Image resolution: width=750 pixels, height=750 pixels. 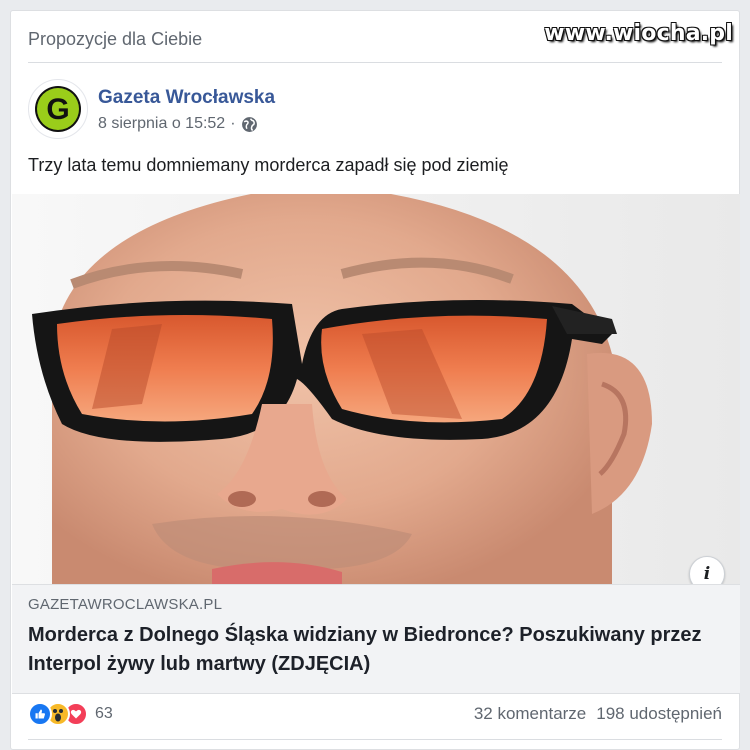 I want to click on post-meta: 8 sierpnia o 15:52 ·, so click(x=178, y=124).